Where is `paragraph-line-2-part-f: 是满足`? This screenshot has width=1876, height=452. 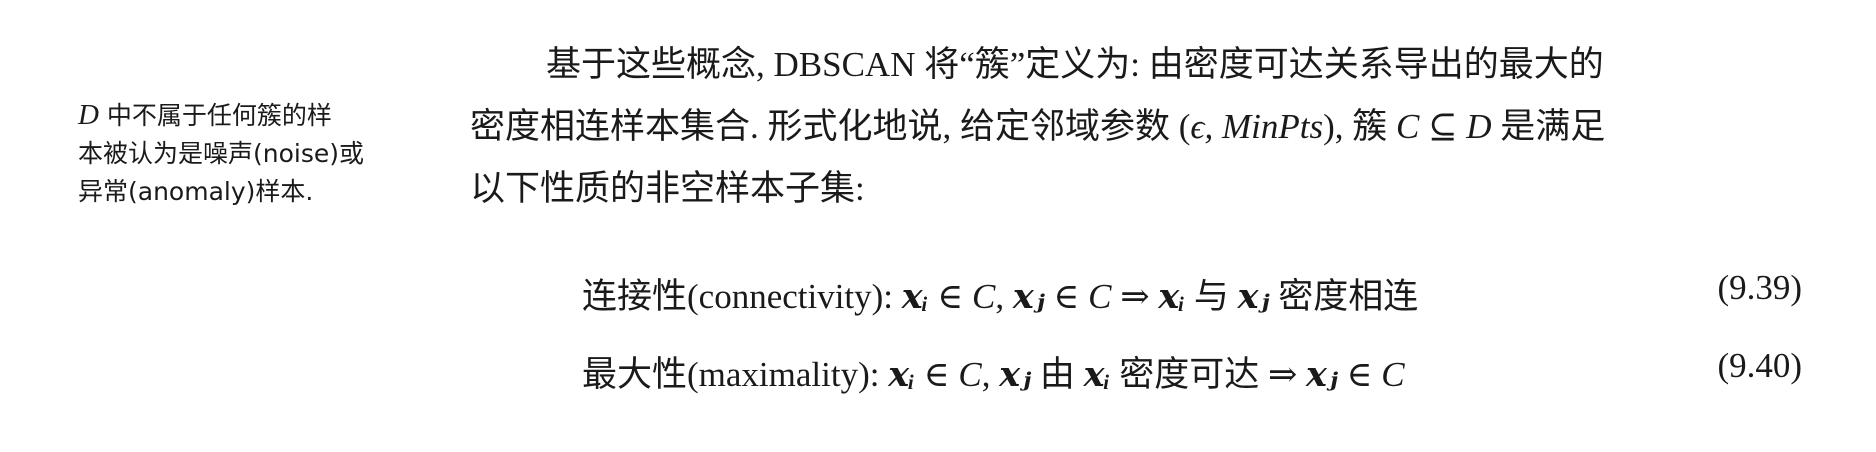 paragraph-line-2-part-f: 是满足 is located at coordinates (1548, 126).